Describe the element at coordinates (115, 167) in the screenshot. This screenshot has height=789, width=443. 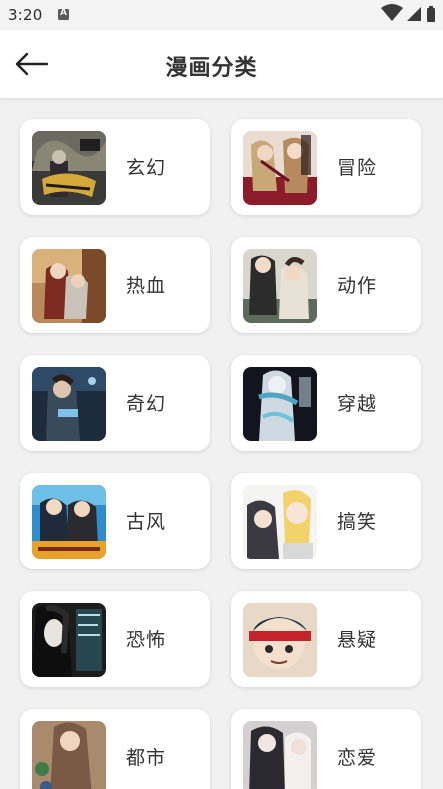
I see `category-card-xuanhuan: 玄幻` at that location.